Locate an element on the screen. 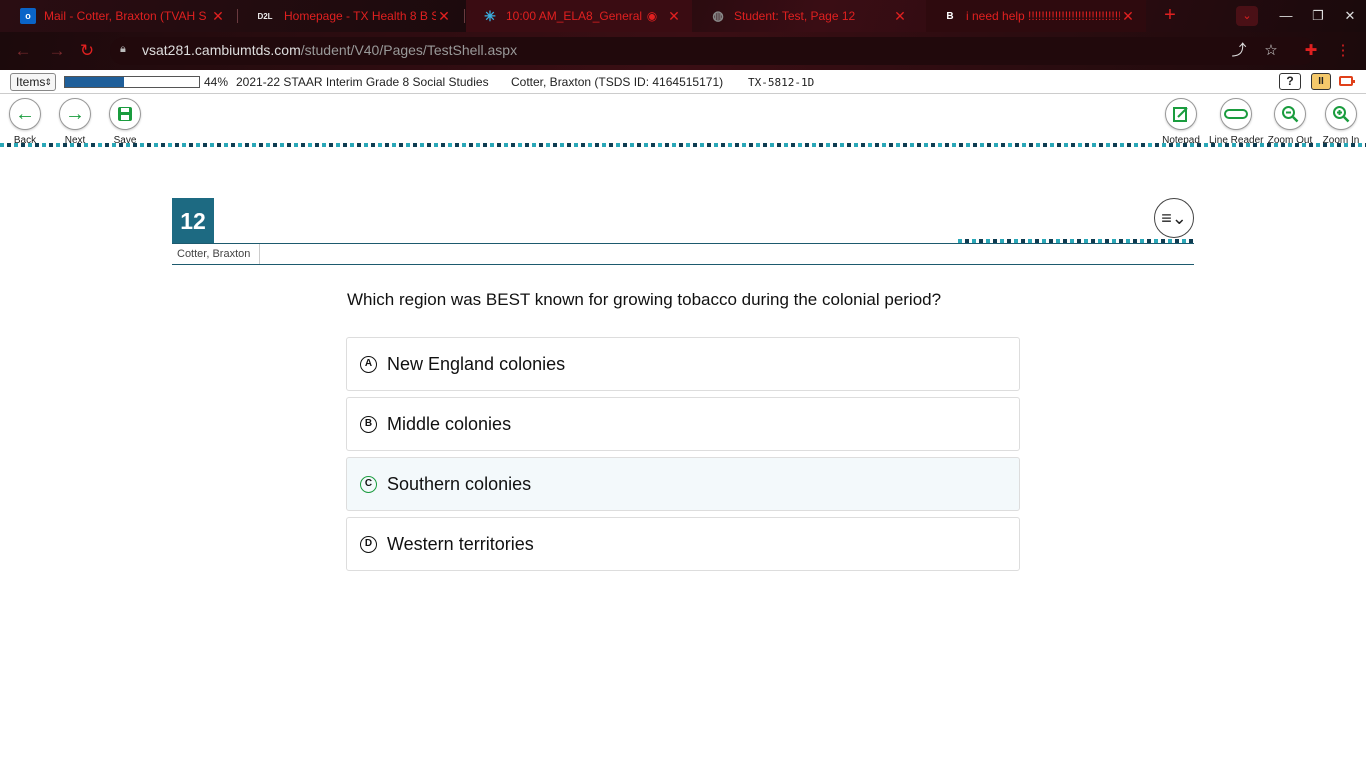  browser-tab-d2l: D2L Homepage - TX Health 8 B Se ✕ is located at coordinates (350, 16).